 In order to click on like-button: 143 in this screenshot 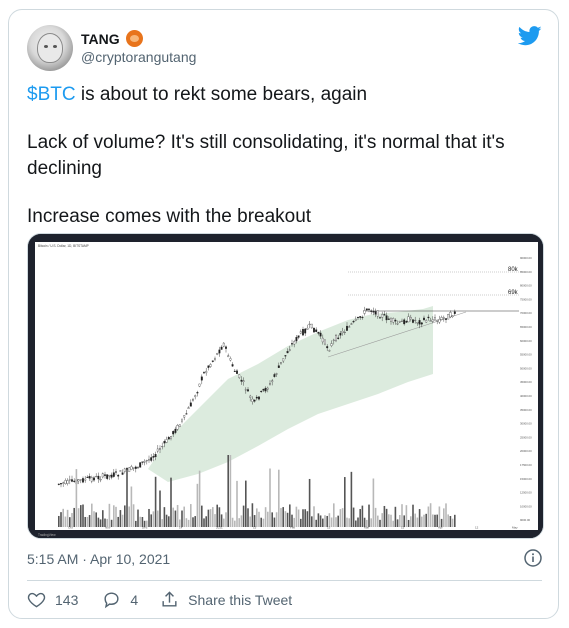, I will do `click(52, 599)`.